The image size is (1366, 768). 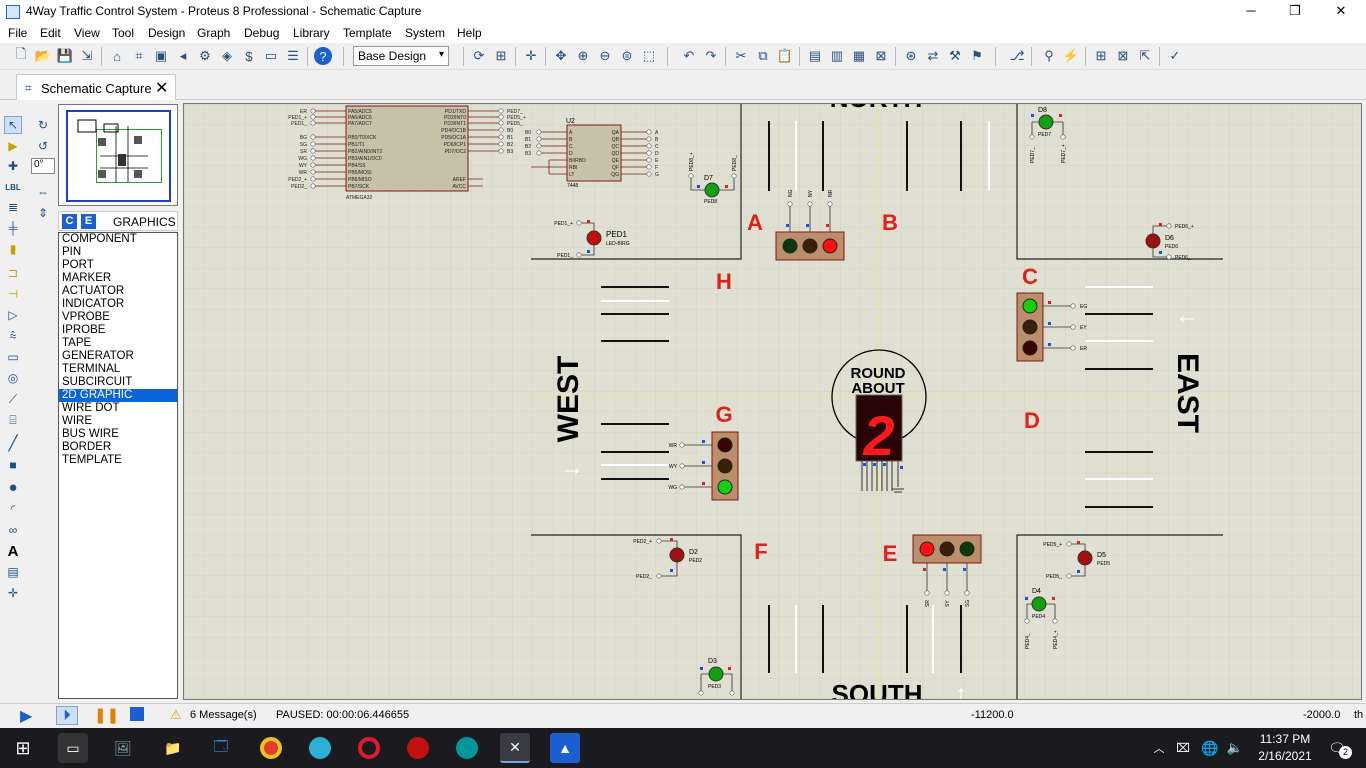 I want to click on box-icon: ■, so click(x=13, y=465).